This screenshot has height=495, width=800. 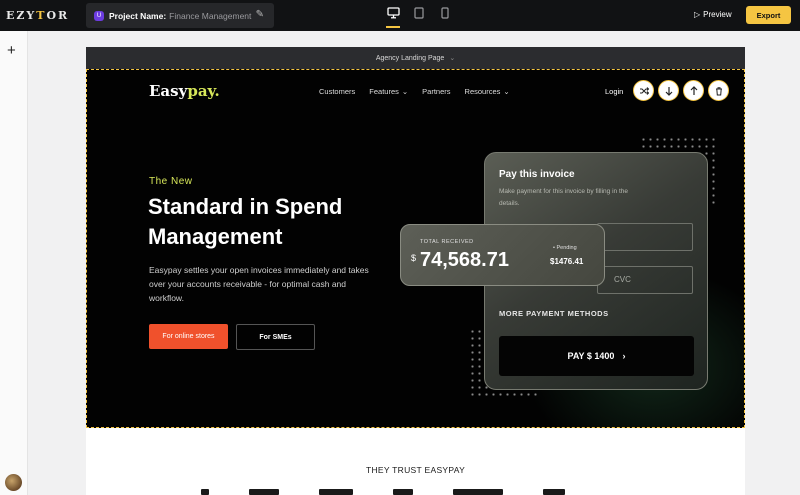 I want to click on chevron-right-icon: ›, so click(x=624, y=356).